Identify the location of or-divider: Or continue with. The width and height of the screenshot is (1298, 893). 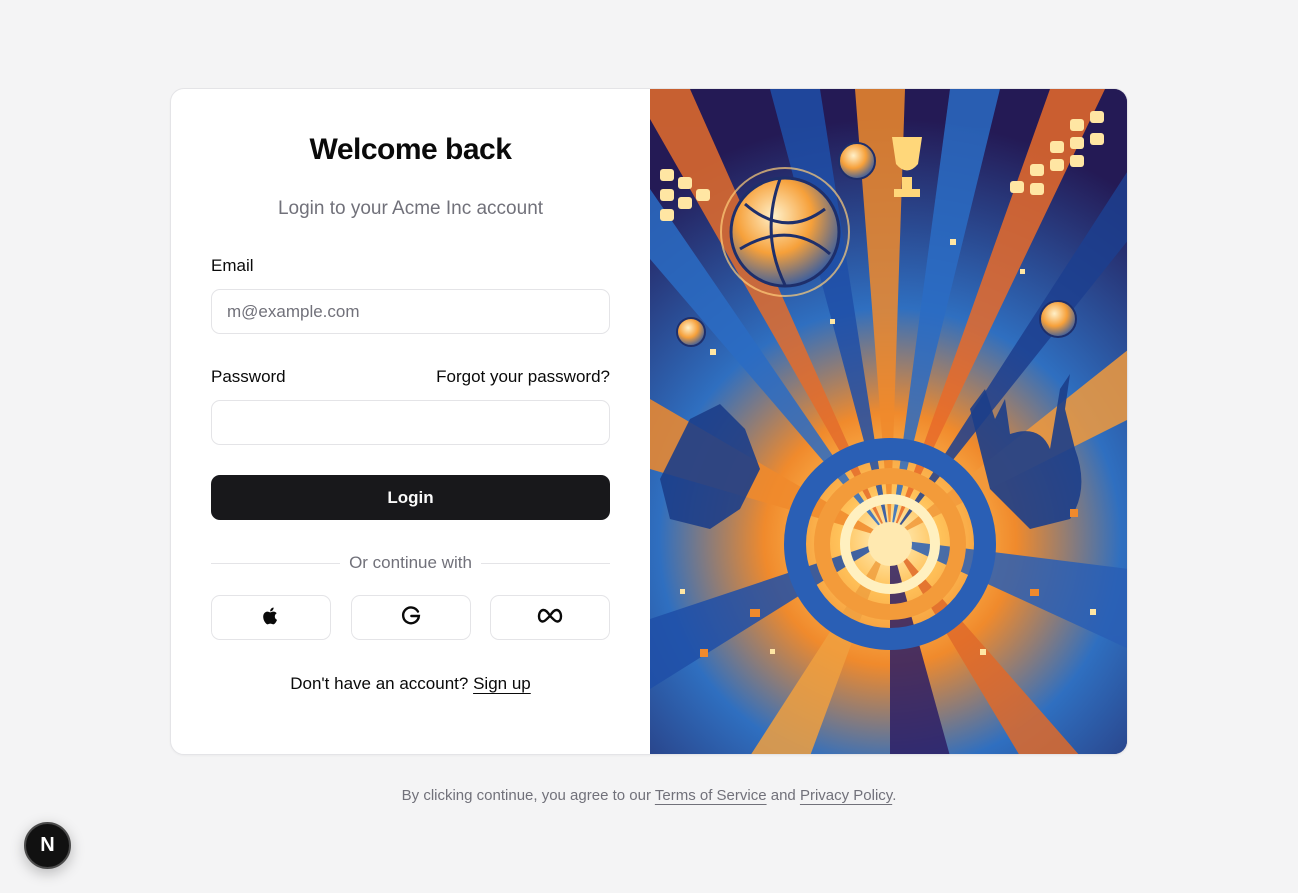
(410, 563).